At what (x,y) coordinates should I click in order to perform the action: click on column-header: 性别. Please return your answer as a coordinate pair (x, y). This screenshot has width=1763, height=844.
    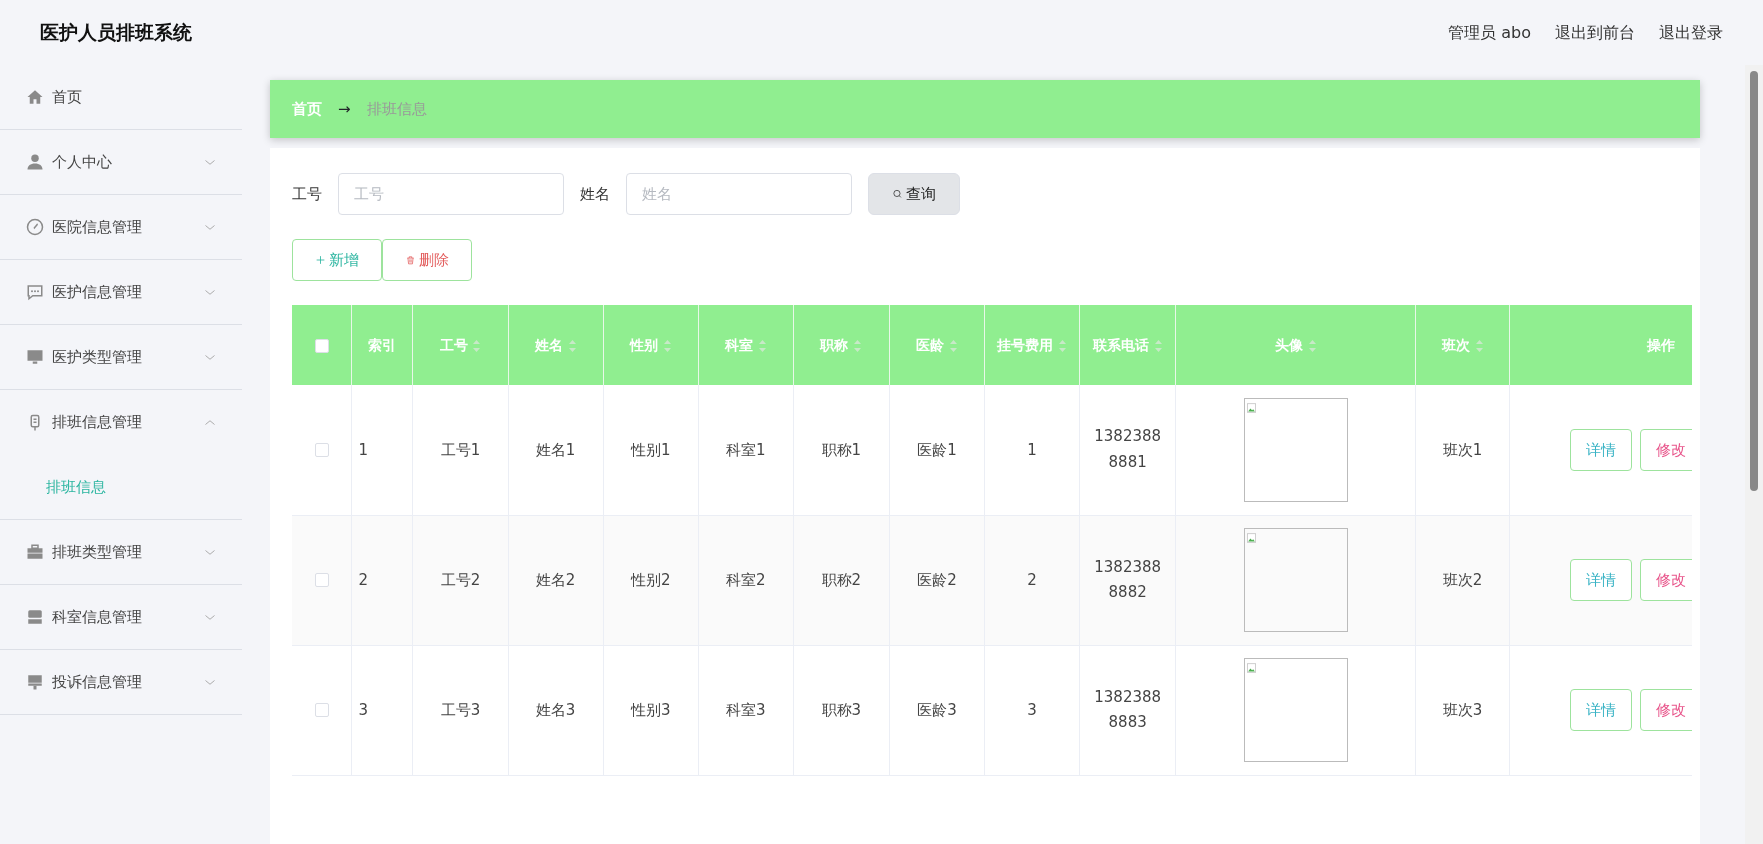
    Looking at the image, I should click on (650, 344).